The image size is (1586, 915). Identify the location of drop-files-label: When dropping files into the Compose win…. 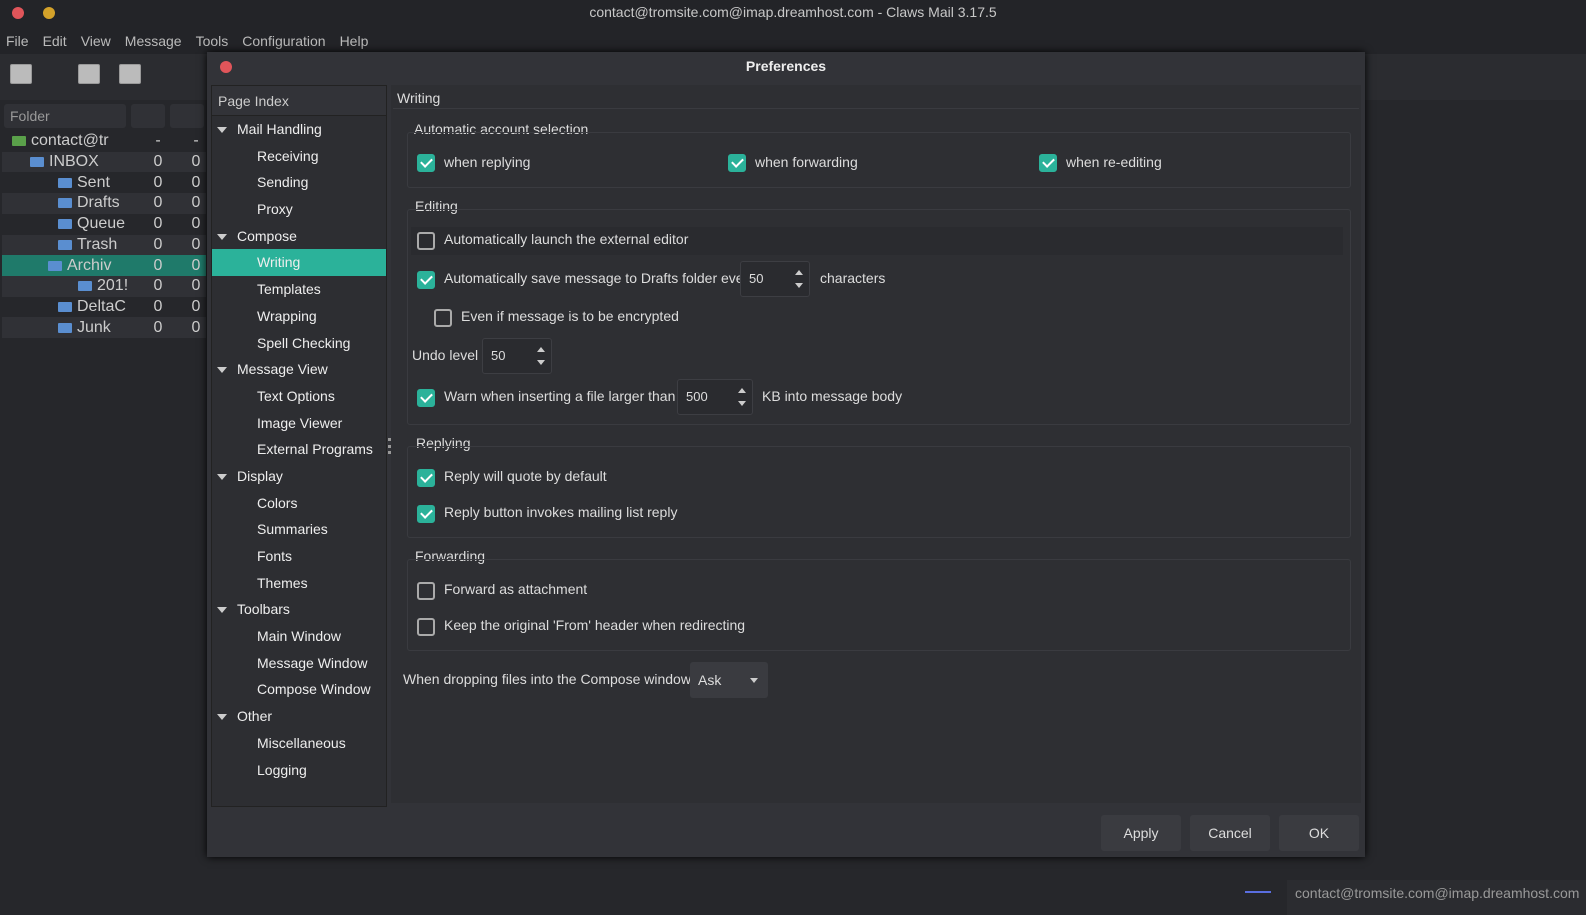
(547, 679).